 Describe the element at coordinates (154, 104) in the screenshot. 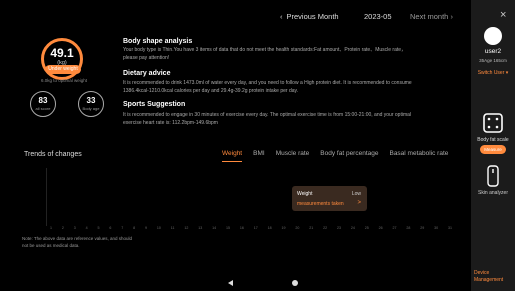

I see `sports-suggestion-title: Sports Suggestion` at that location.